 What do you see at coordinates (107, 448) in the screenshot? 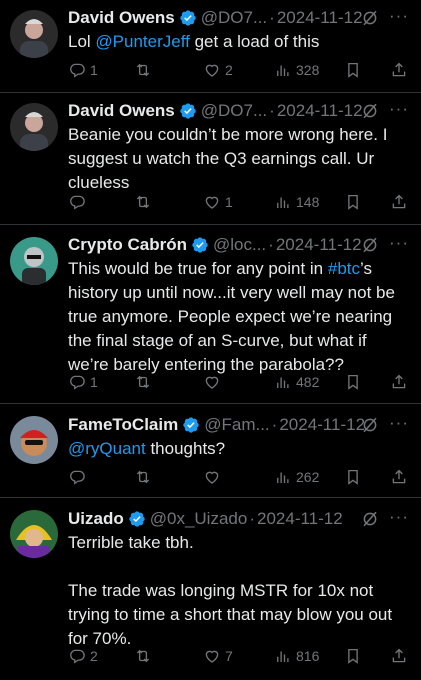
I see `mention-link: @ryQuant` at bounding box center [107, 448].